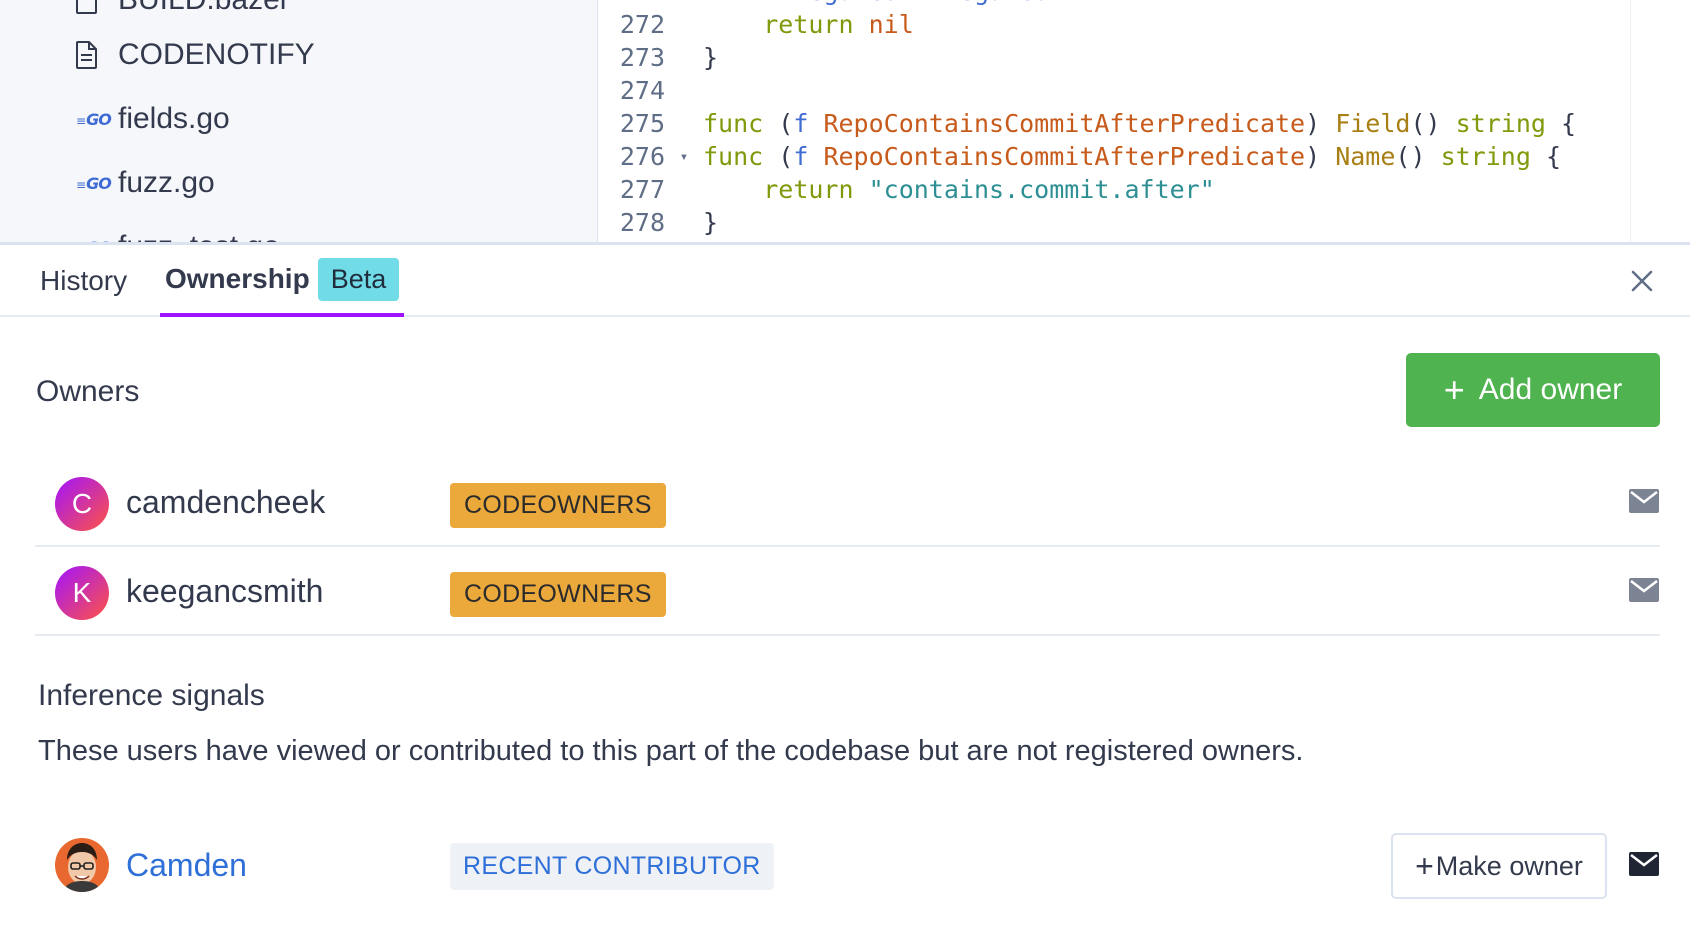 The width and height of the screenshot is (1690, 950). Describe the element at coordinates (83, 281) in the screenshot. I see `tab-history: History` at that location.